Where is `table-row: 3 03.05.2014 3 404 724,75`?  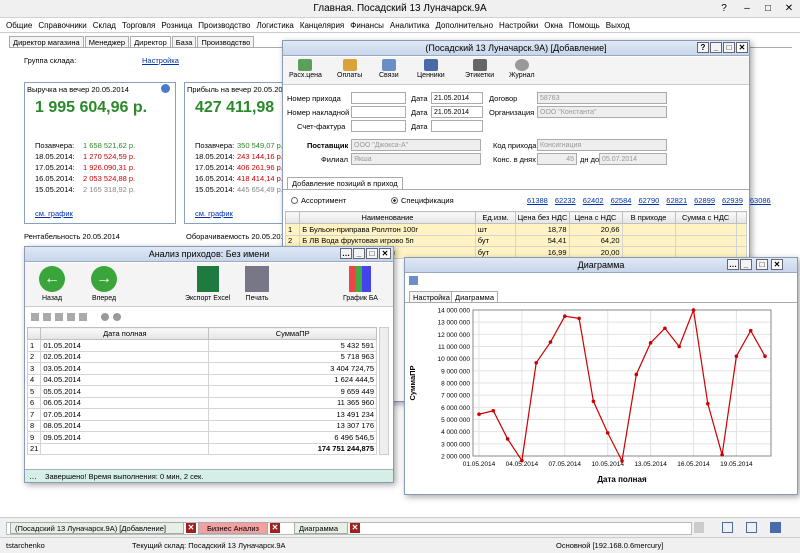
table-row: 3 03.05.2014 3 404 724,75 is located at coordinates (201, 368).